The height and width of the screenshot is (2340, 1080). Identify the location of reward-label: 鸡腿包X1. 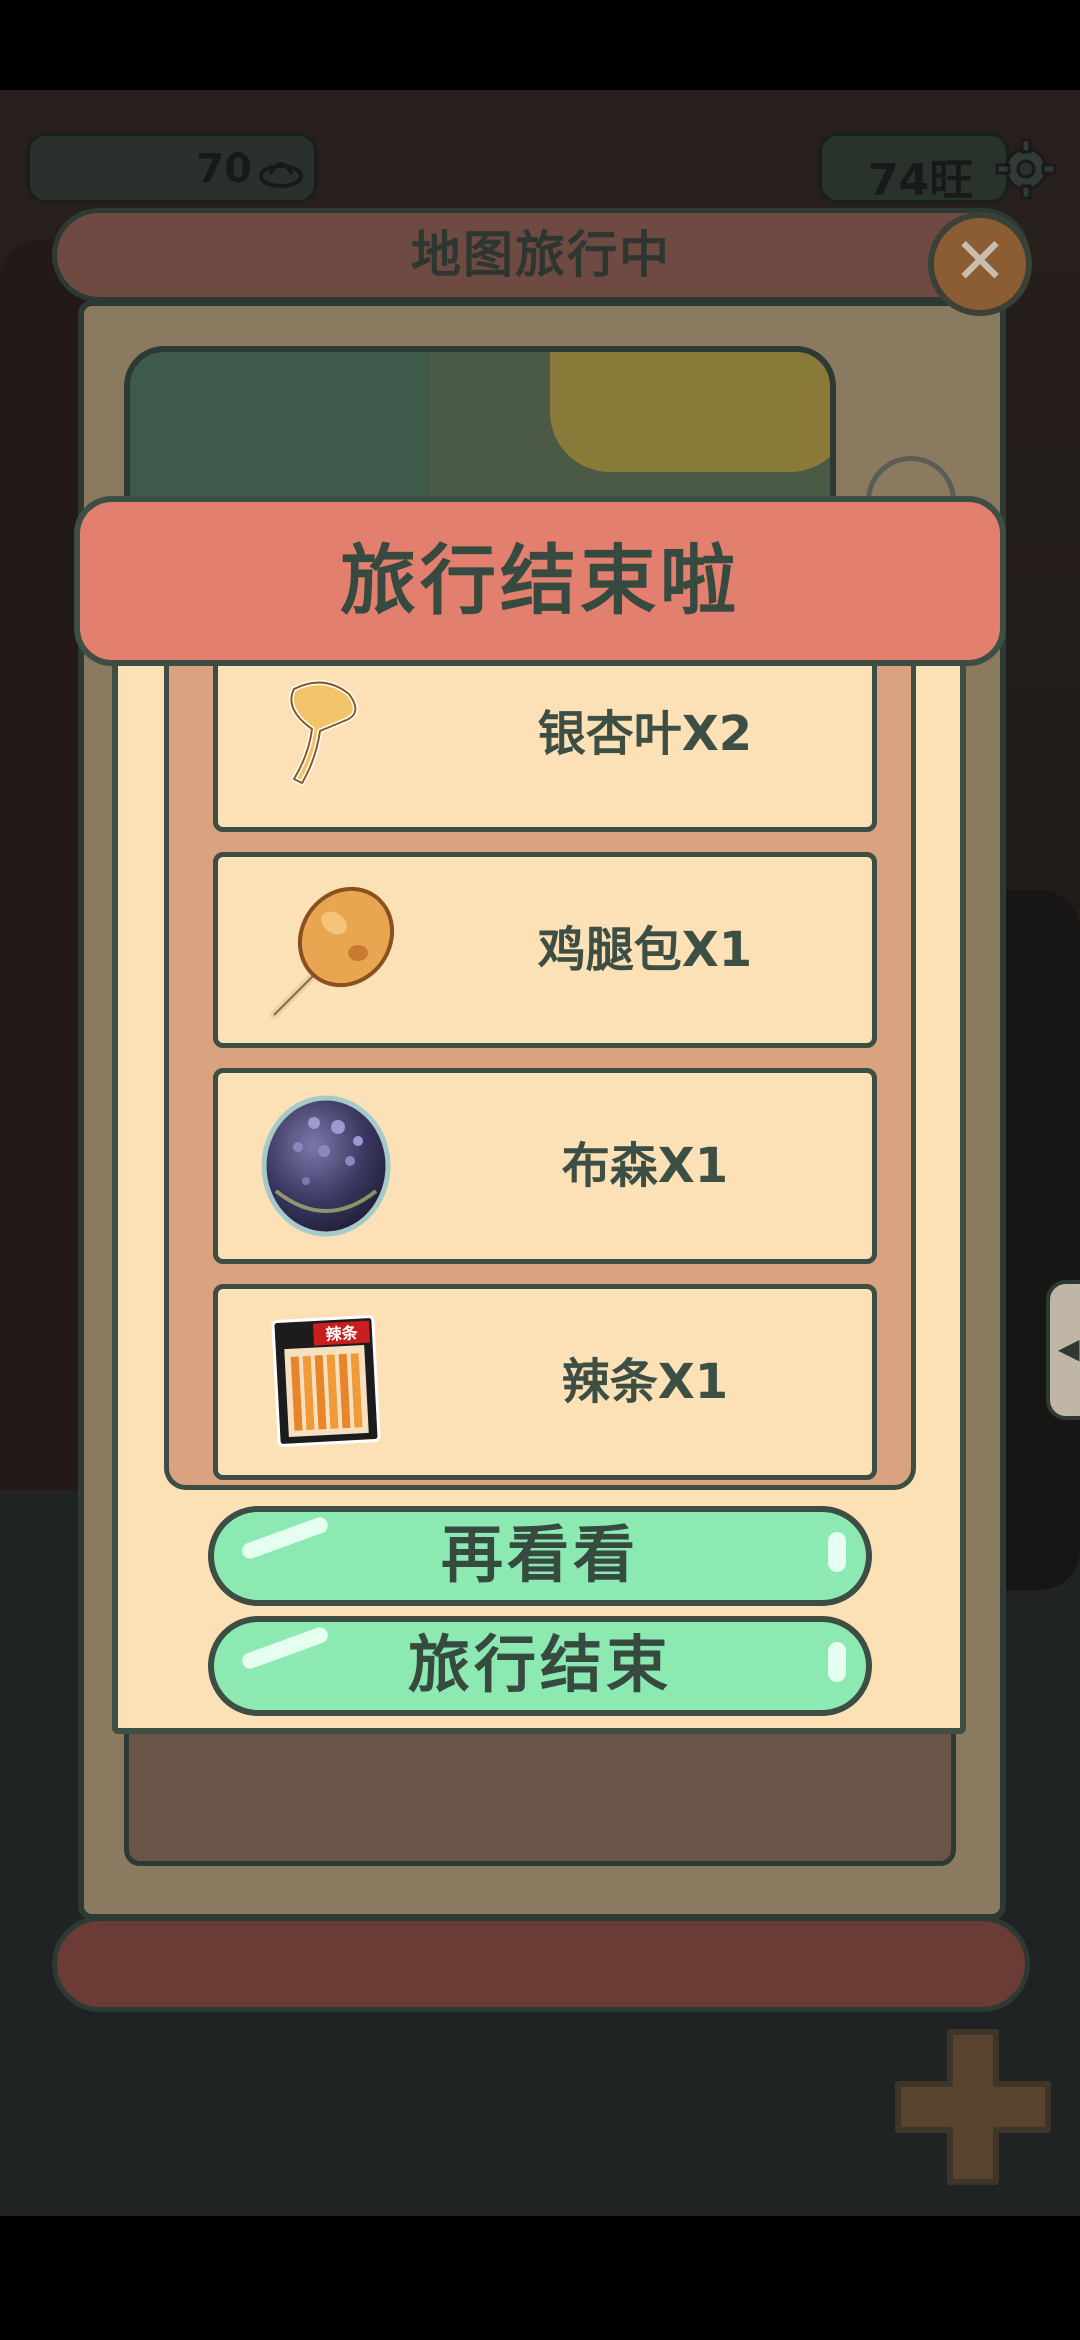
(645, 950).